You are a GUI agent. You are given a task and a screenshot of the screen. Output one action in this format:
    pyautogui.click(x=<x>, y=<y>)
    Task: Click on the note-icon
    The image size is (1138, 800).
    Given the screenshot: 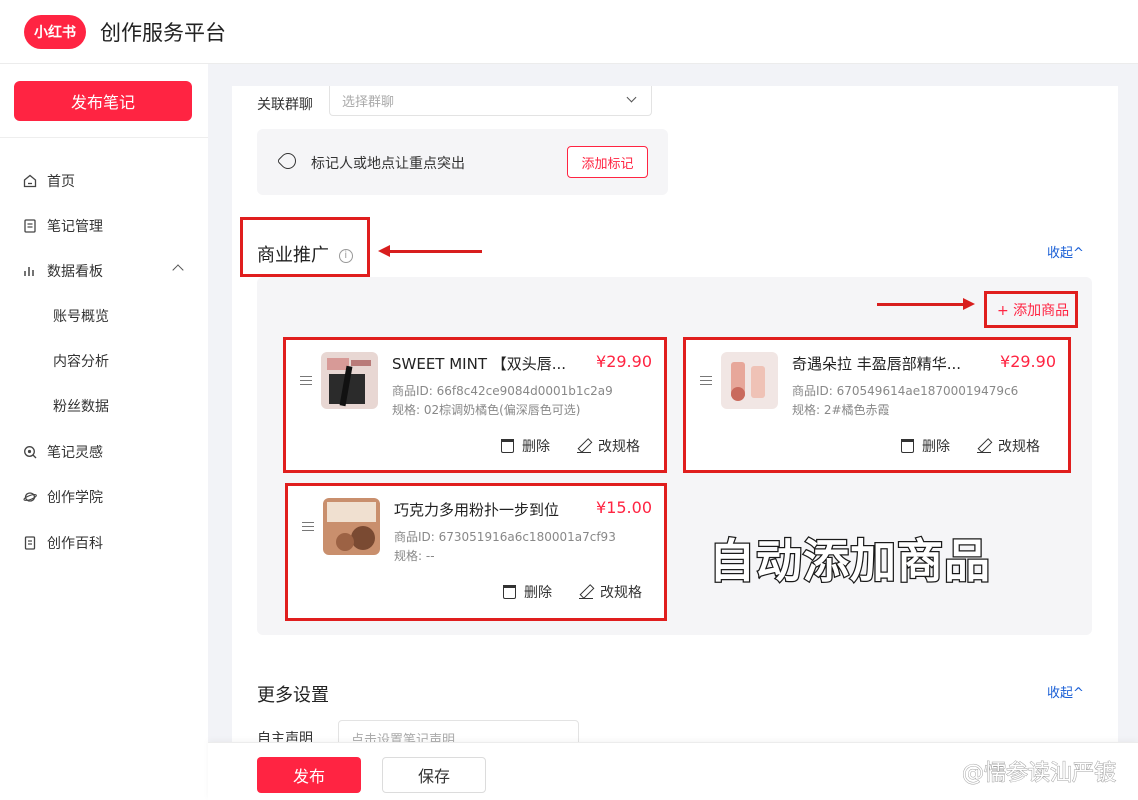 What is the action you would take?
    pyautogui.click(x=30, y=226)
    